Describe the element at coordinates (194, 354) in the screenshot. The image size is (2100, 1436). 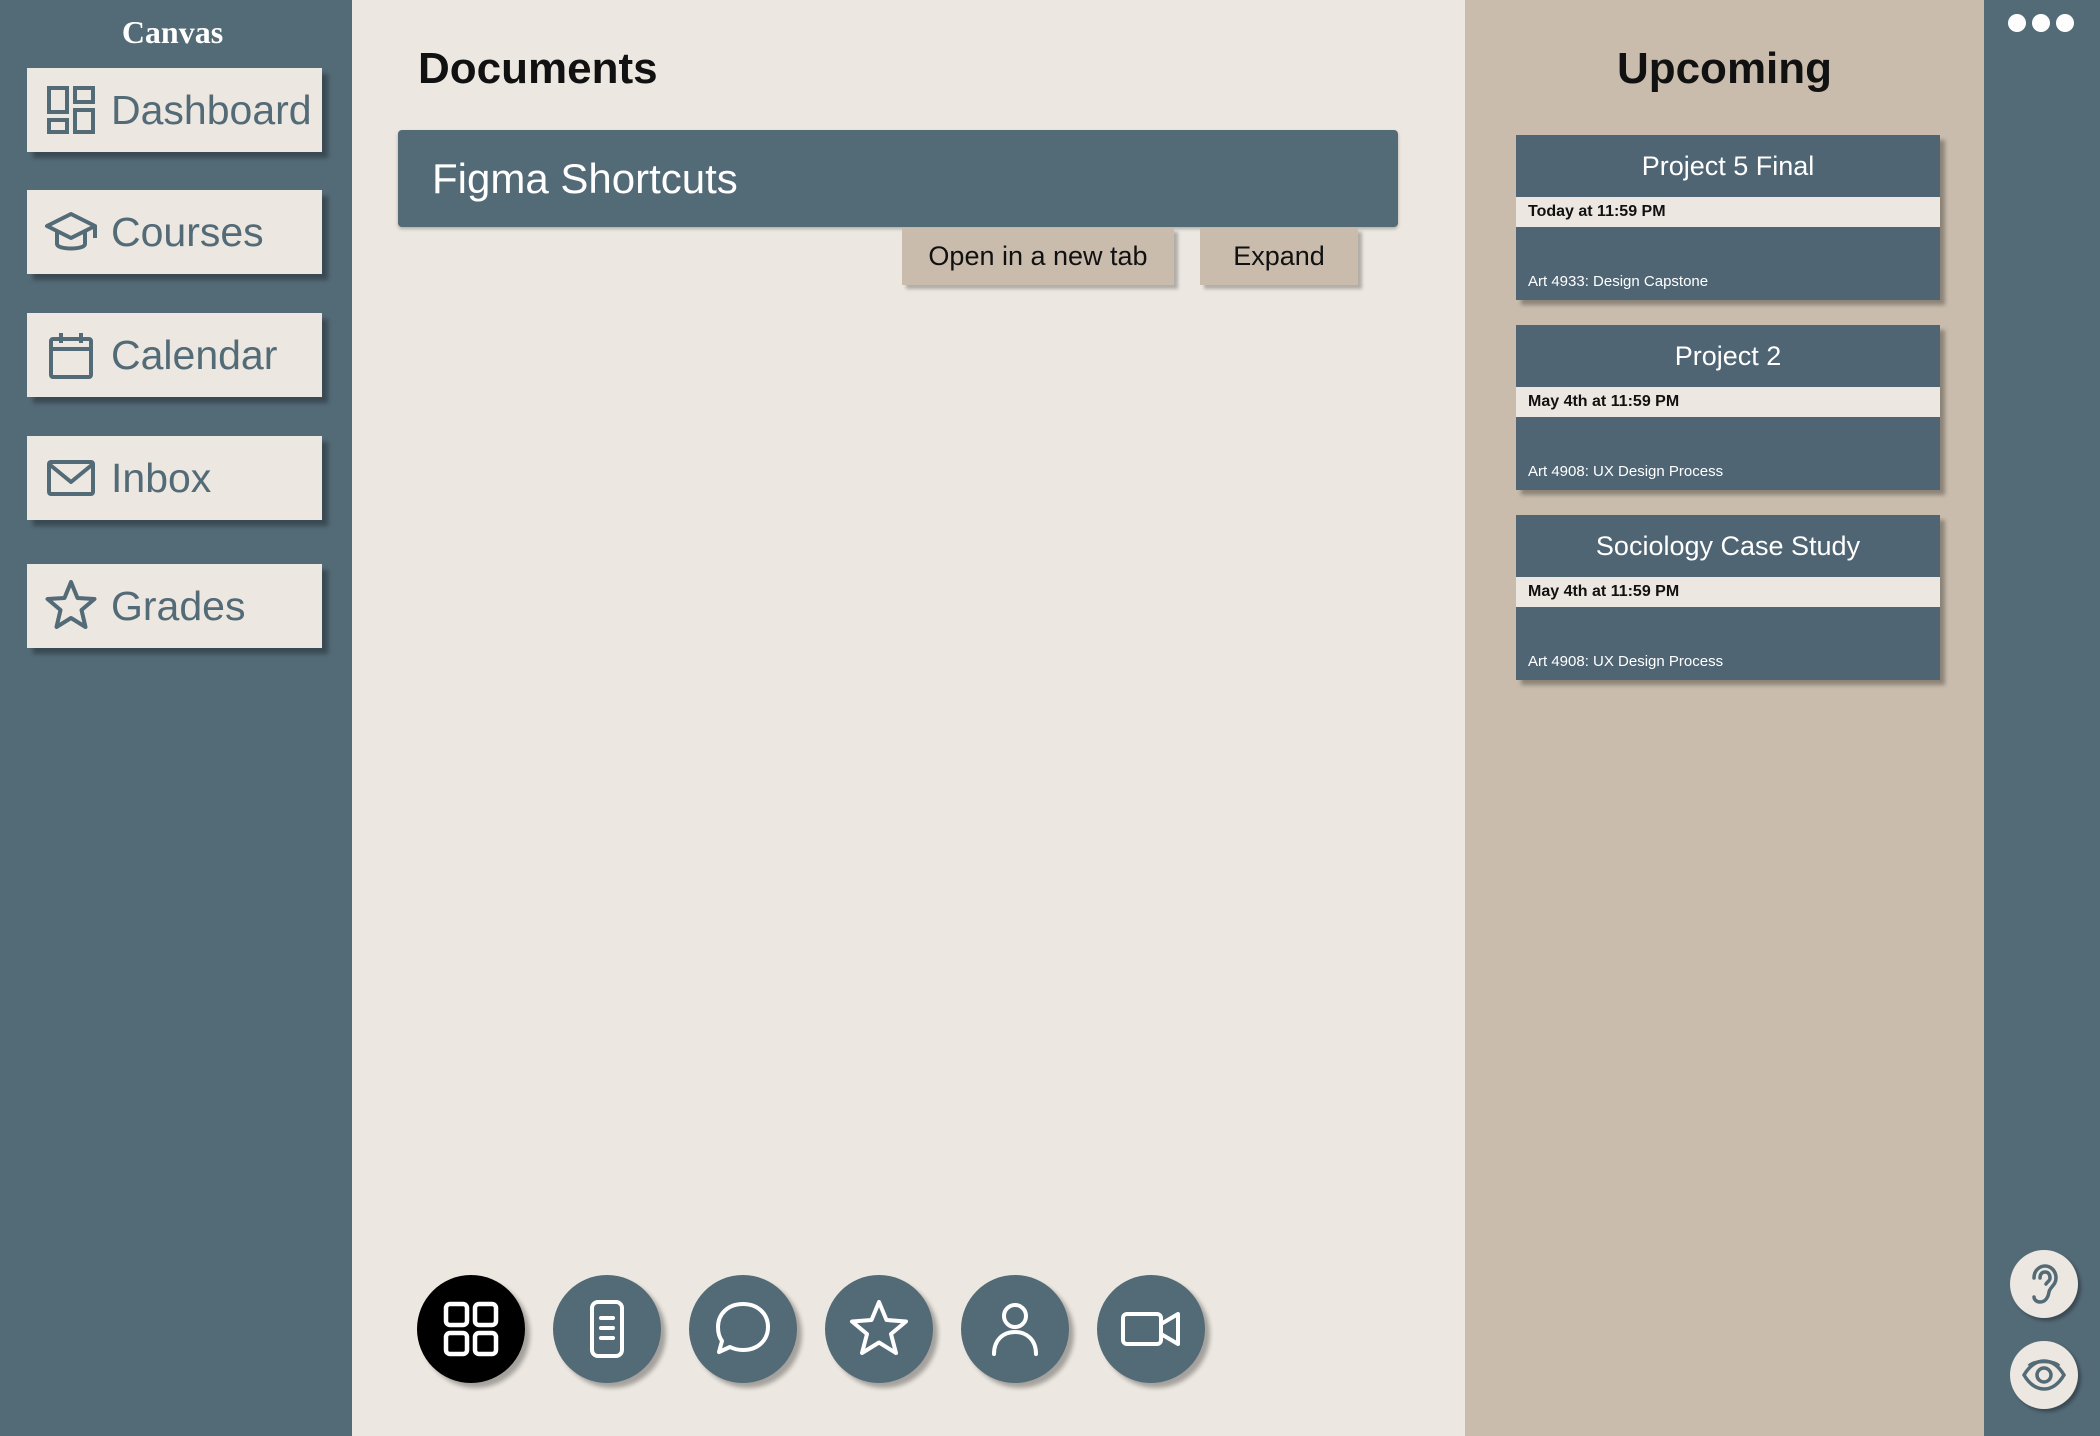
I see `sidebar-item-label: Calendar` at that location.